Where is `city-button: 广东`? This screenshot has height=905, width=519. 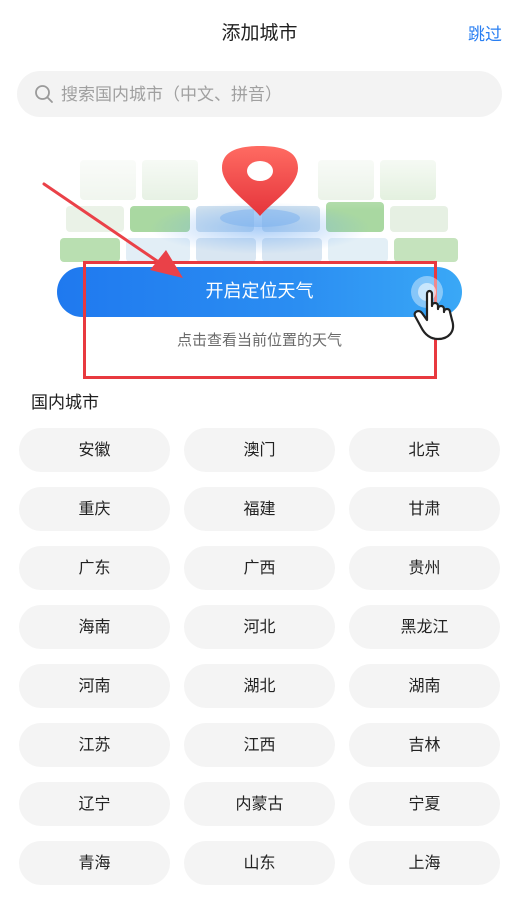 city-button: 广东 is located at coordinates (94, 568).